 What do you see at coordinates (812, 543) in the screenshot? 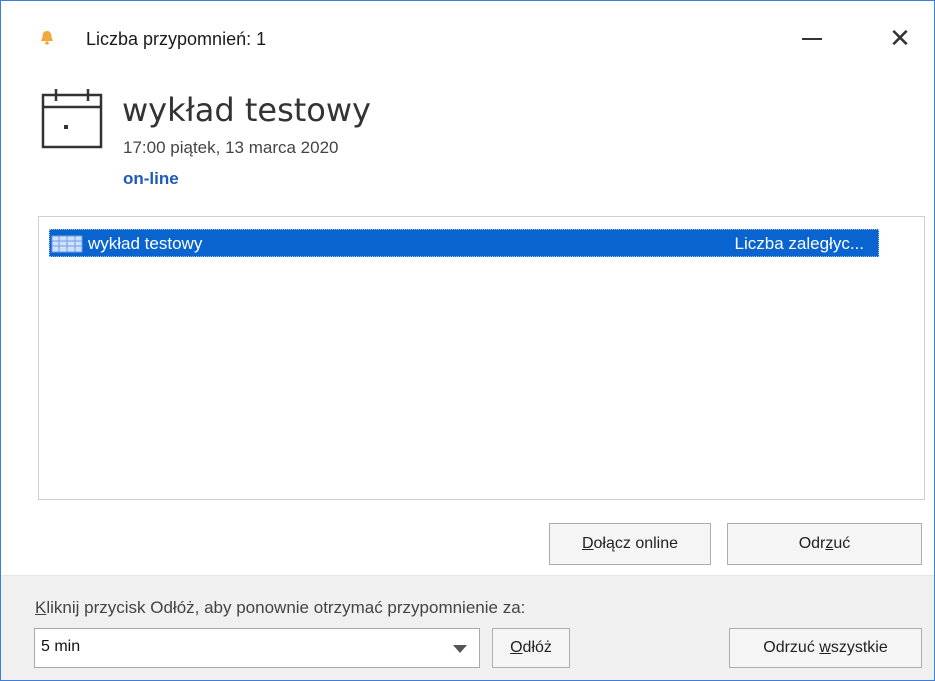
I see `dismiss-label-before: Odr` at bounding box center [812, 543].